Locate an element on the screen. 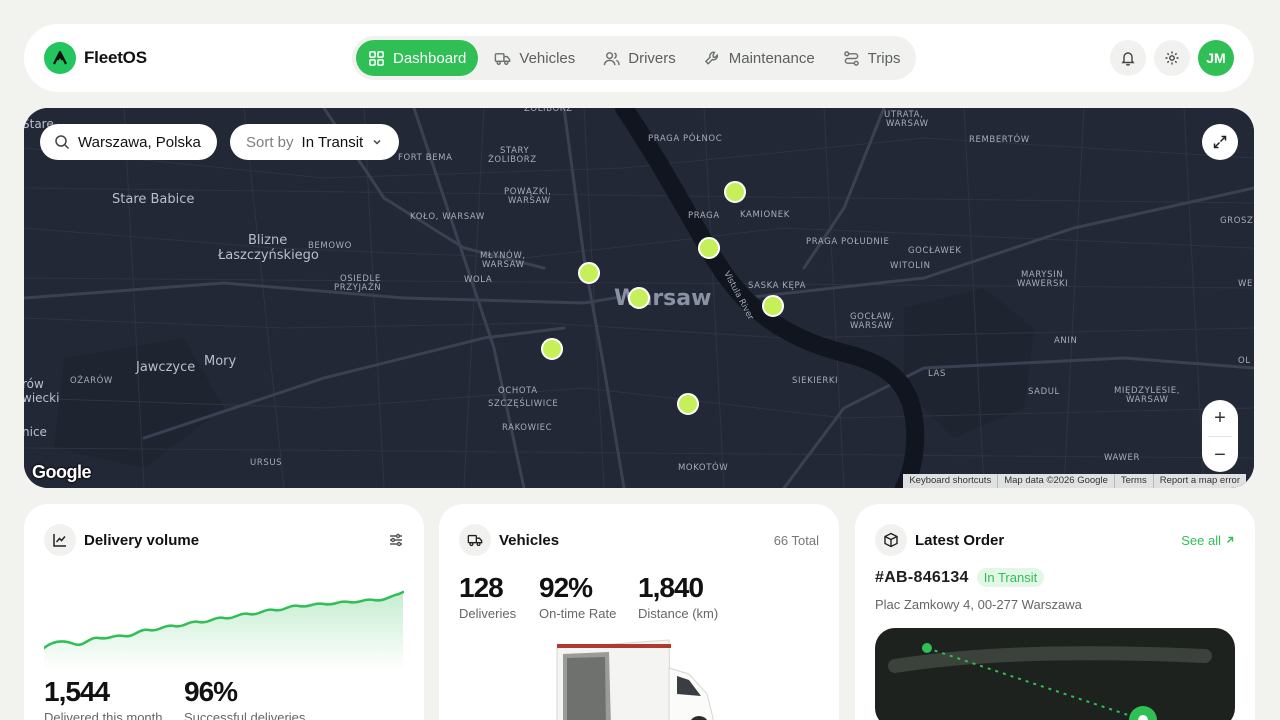 The width and height of the screenshot is (1280, 720). sort-value: In Transit is located at coordinates (332, 142).